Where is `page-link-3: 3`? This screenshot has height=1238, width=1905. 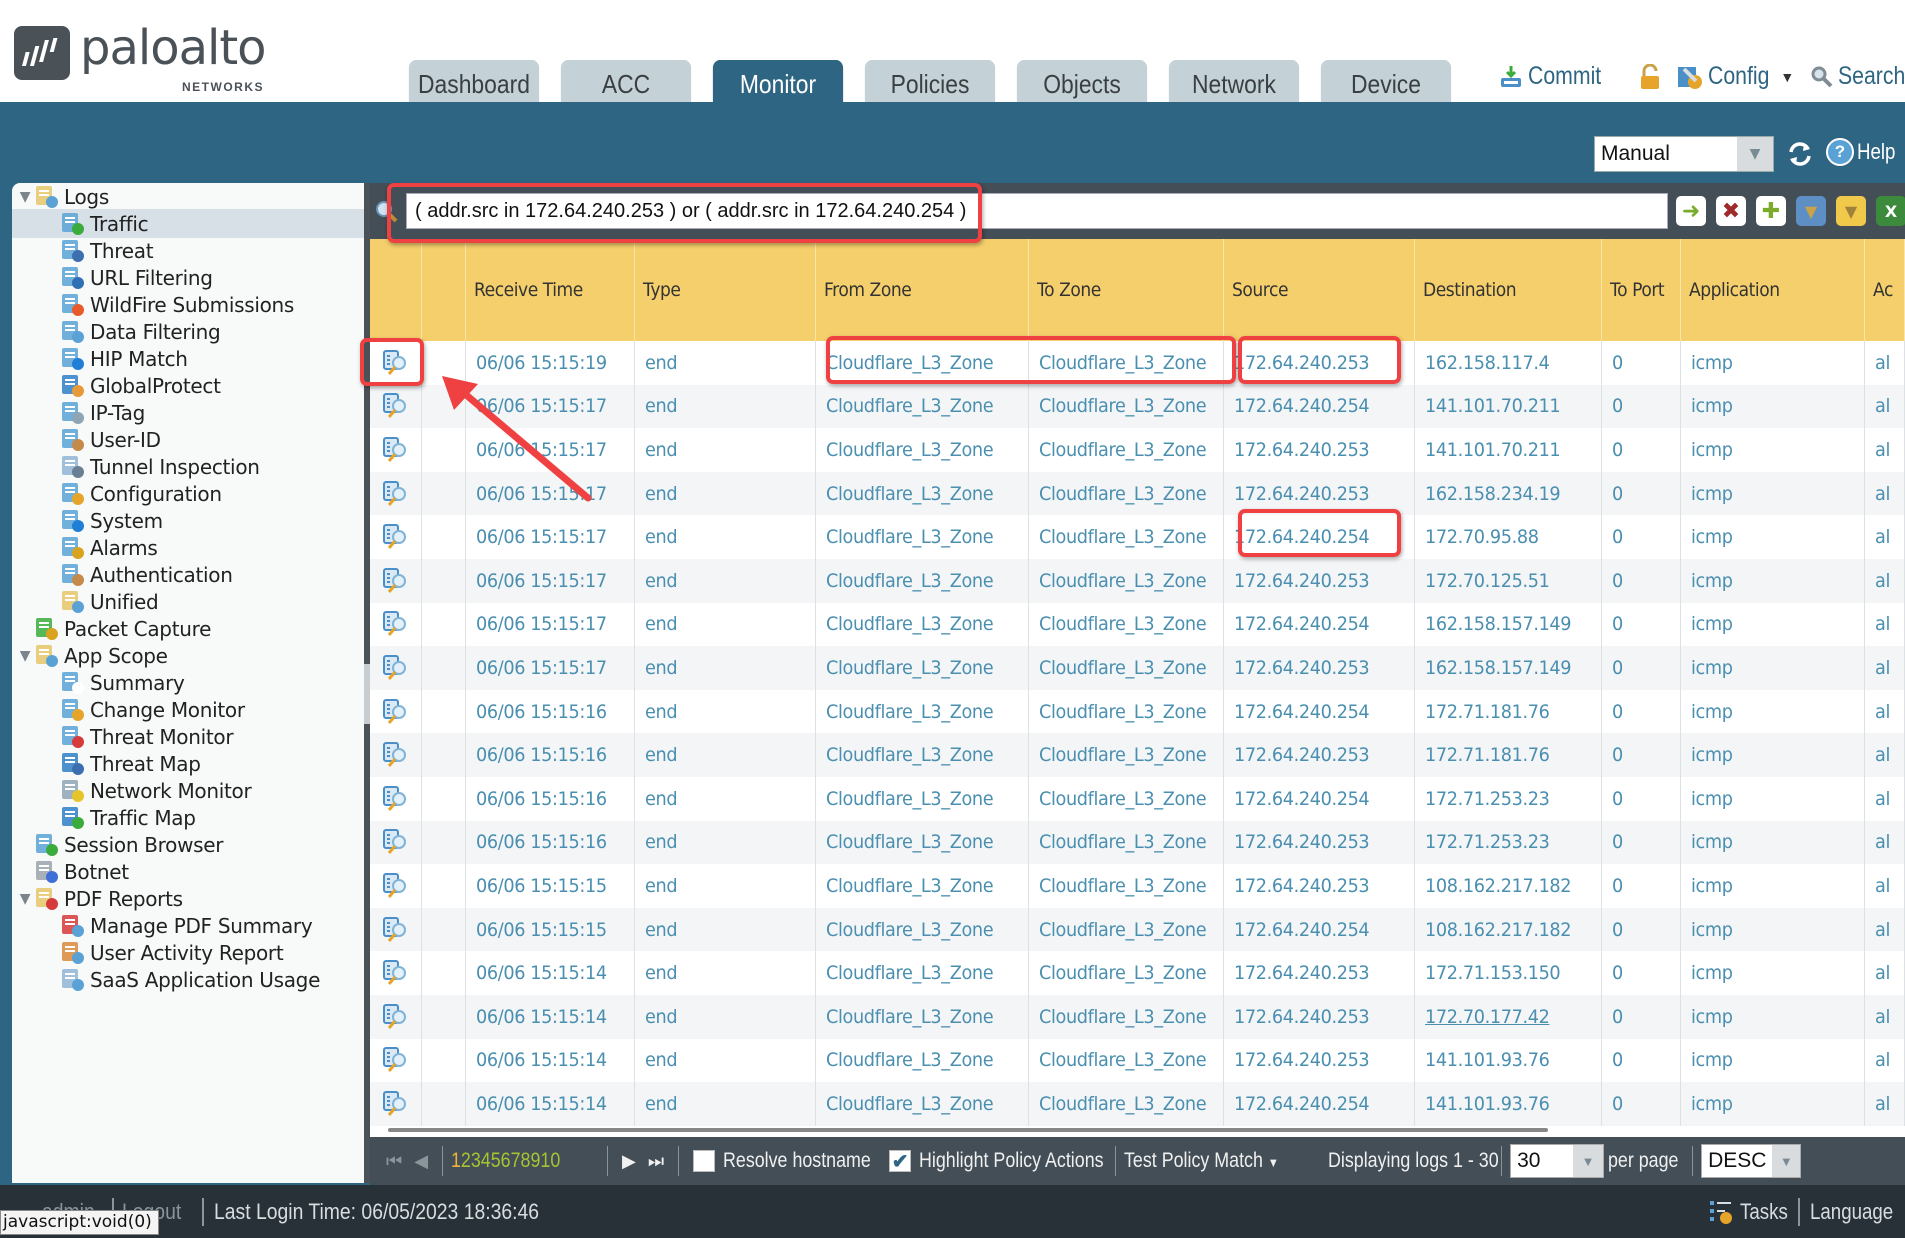
page-link-3: 3 is located at coordinates (476, 1160).